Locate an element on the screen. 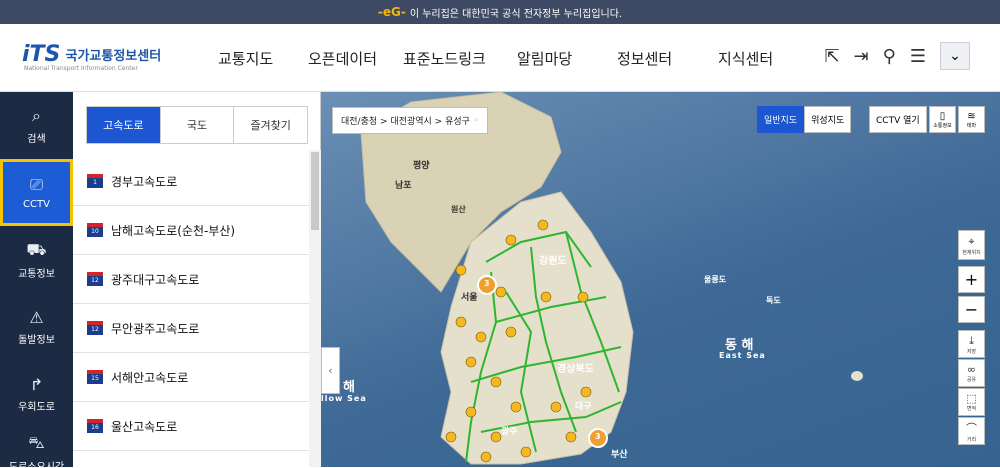  car-icon: ⛟ is located at coordinates (36, 249).